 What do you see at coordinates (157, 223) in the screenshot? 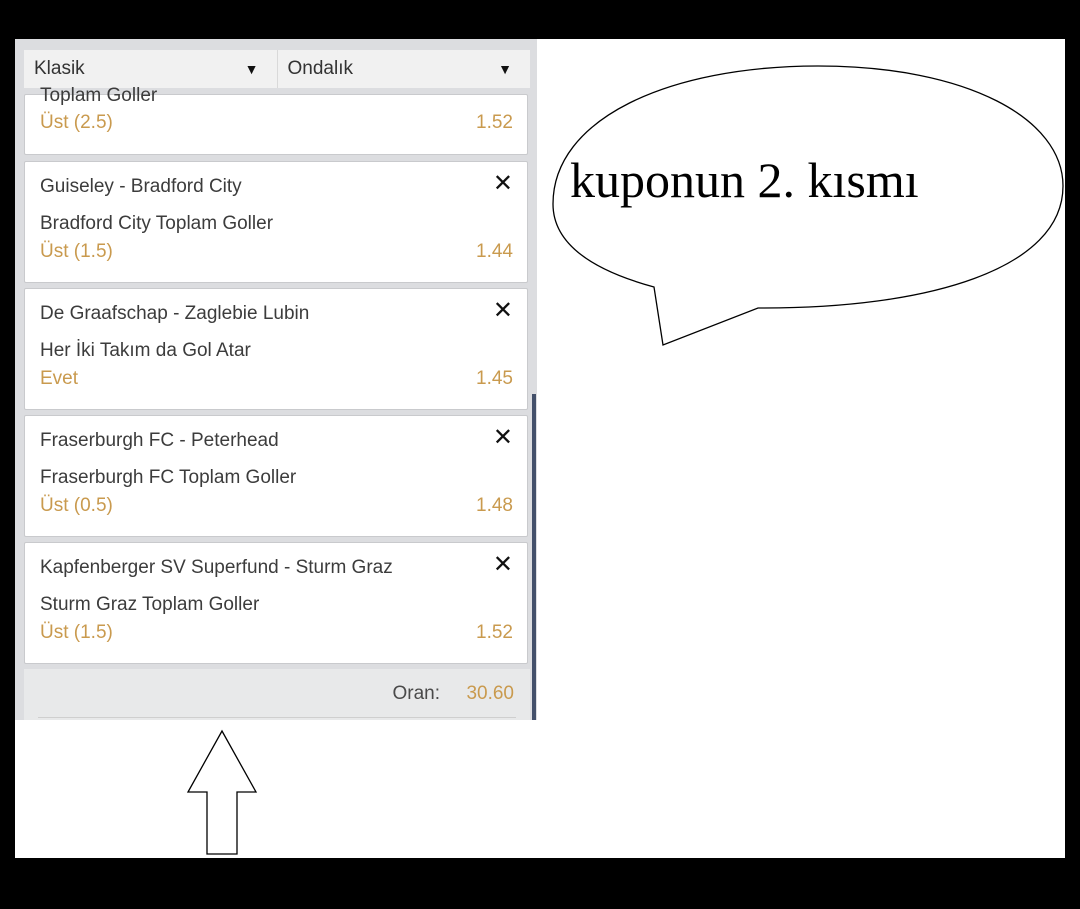
I see `bet-market: Bradford City Toplam Goller` at bounding box center [157, 223].